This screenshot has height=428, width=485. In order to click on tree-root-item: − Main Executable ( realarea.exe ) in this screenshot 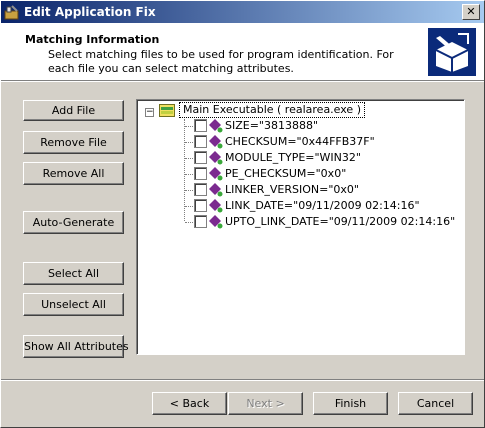, I will do `click(297, 110)`.